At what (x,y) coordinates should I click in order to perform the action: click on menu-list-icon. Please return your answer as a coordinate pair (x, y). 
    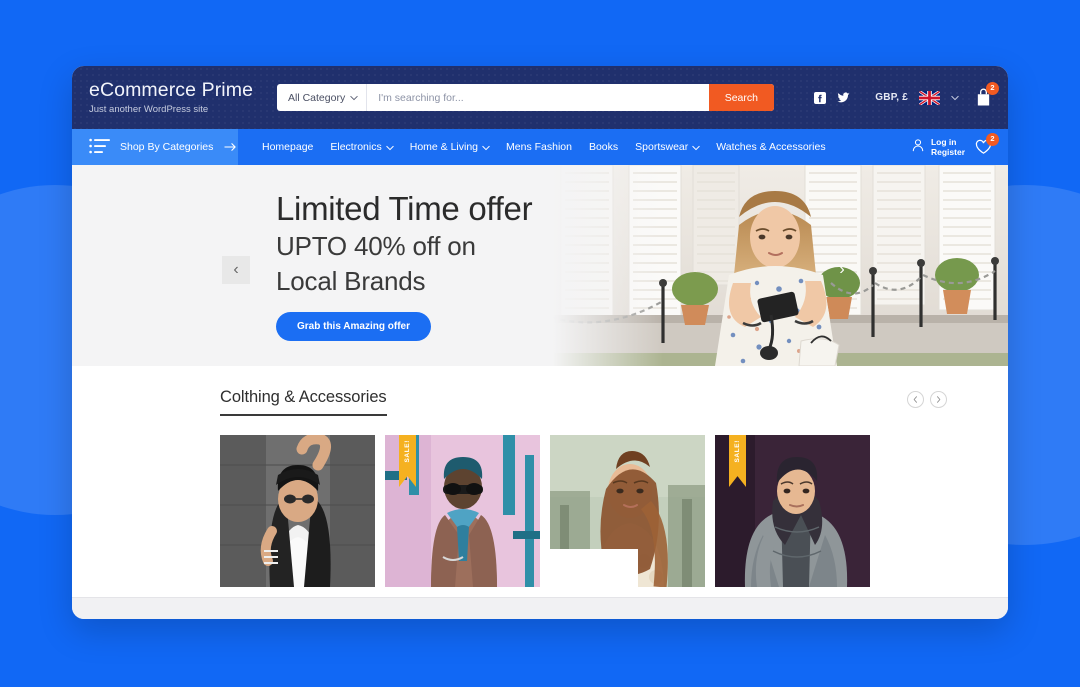
    Looking at the image, I should click on (100, 147).